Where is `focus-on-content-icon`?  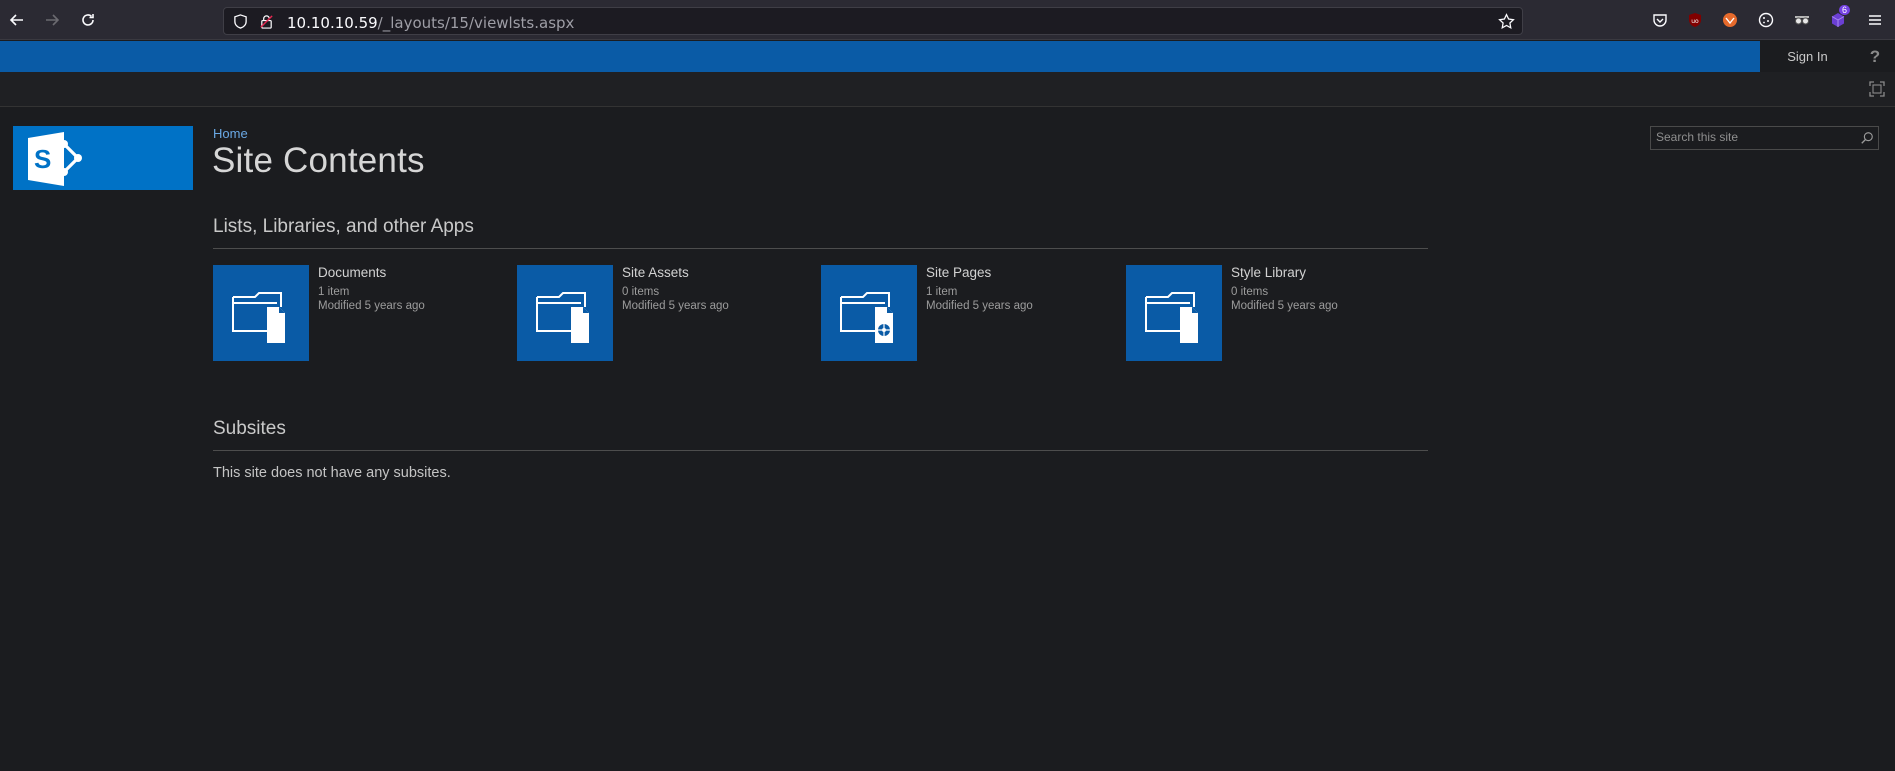 focus-on-content-icon is located at coordinates (1877, 89).